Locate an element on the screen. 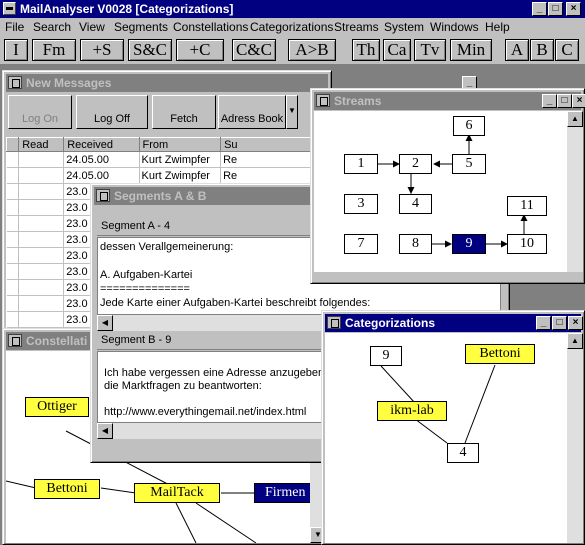  tool-i-button: I is located at coordinates (16, 50).